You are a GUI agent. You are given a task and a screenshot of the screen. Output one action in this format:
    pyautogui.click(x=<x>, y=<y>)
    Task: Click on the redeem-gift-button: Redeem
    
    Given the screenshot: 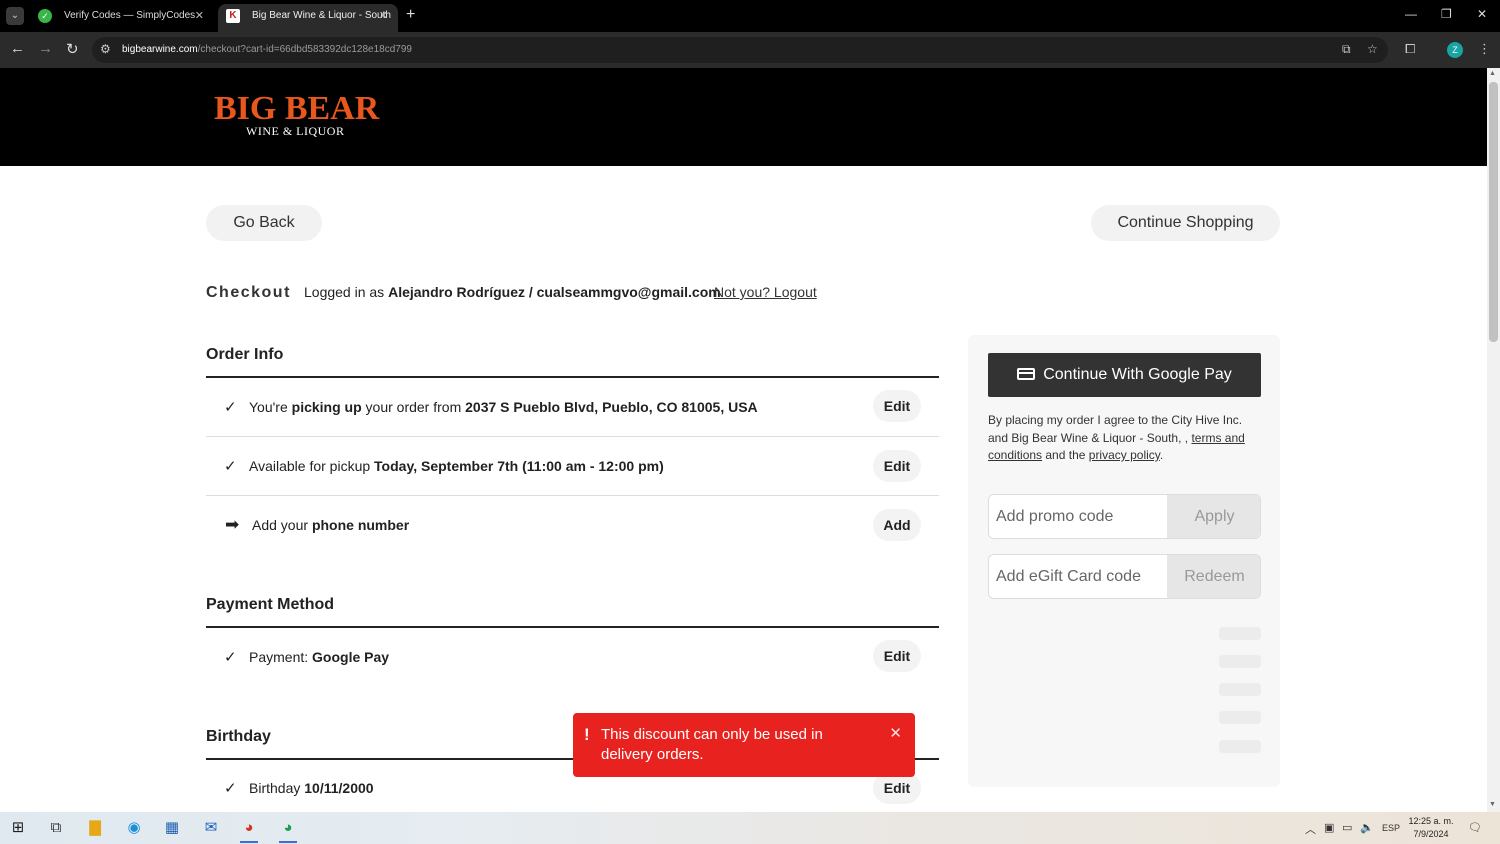 What is the action you would take?
    pyautogui.click(x=1213, y=576)
    